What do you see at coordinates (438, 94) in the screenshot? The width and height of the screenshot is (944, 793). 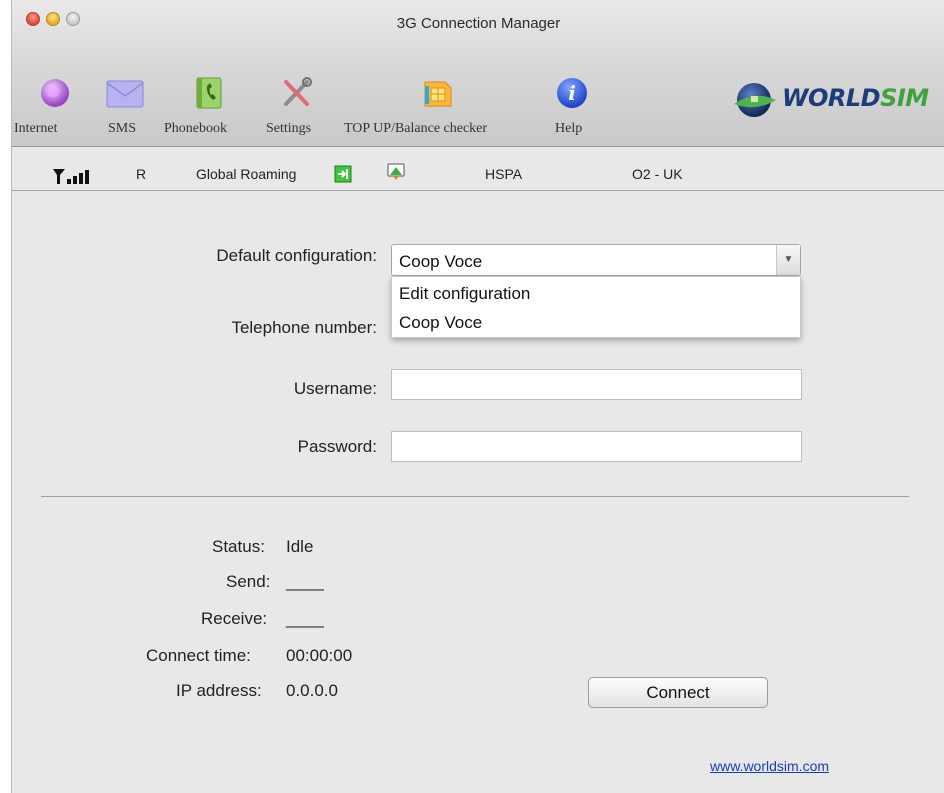 I see `sim-card-icon` at bounding box center [438, 94].